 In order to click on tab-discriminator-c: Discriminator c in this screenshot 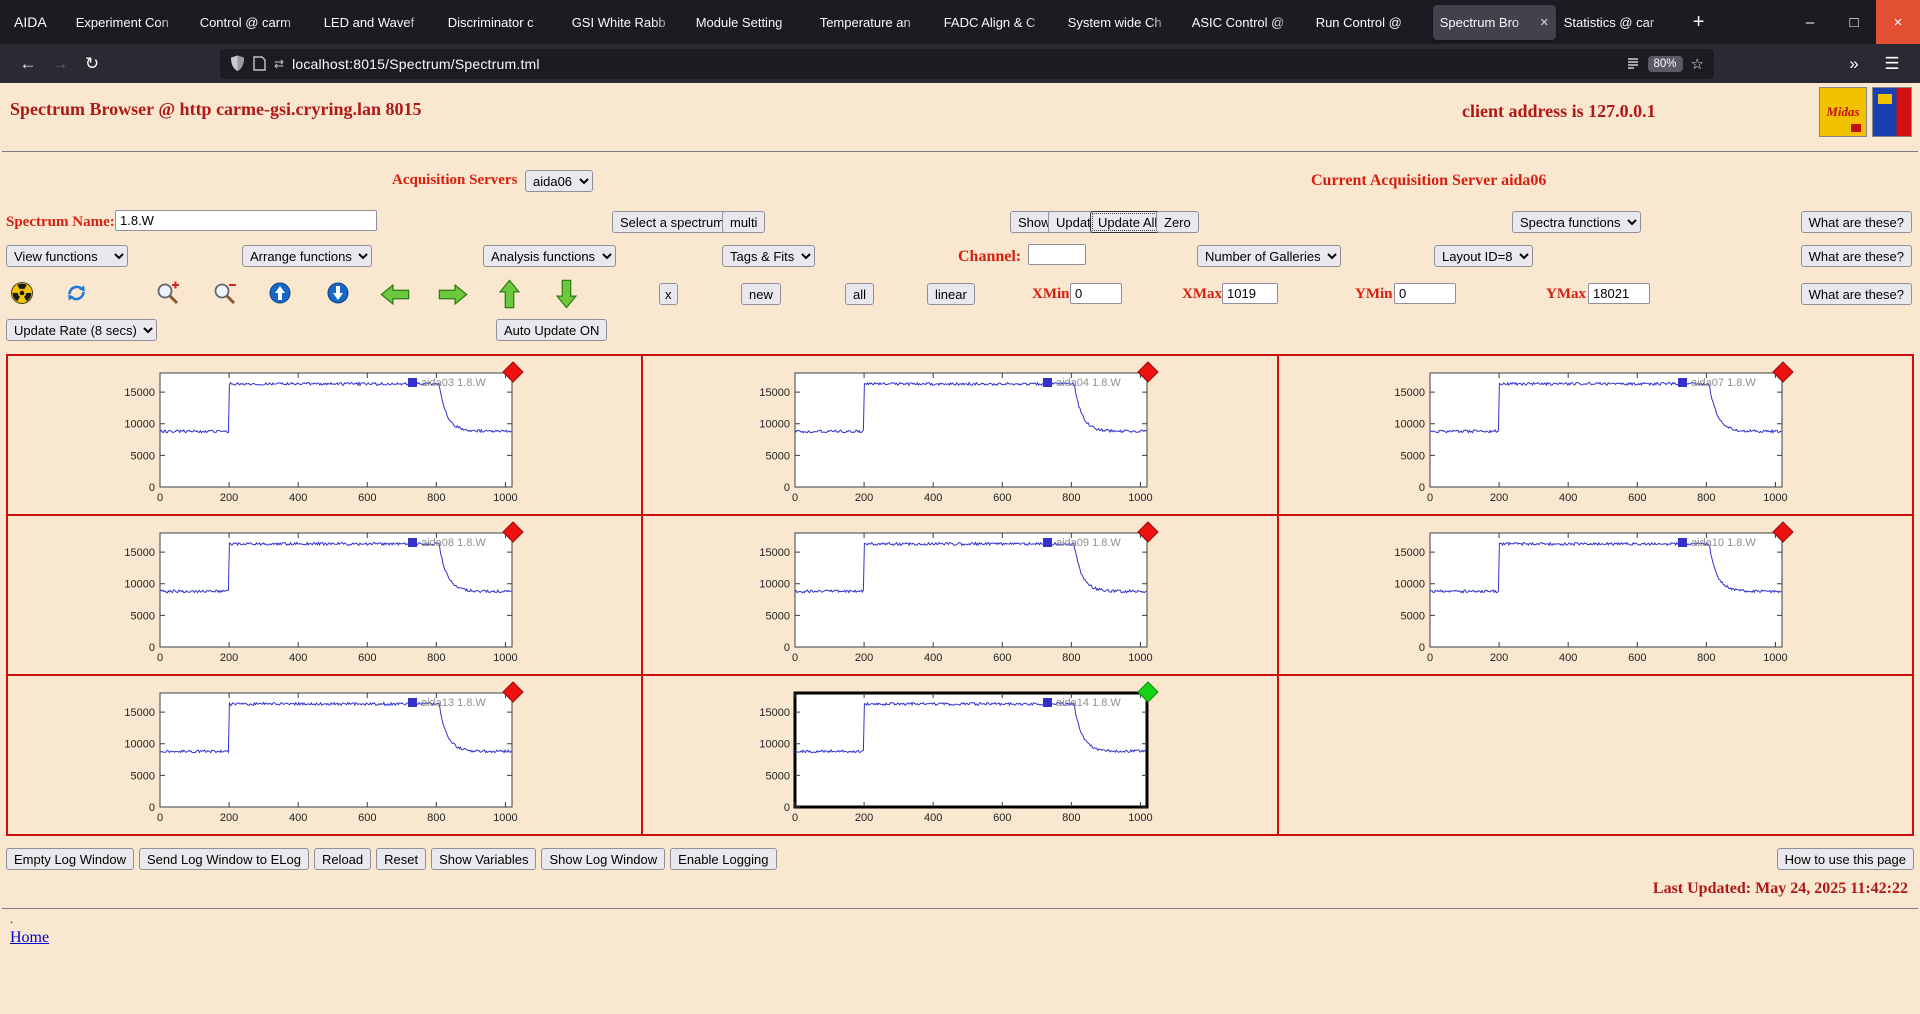, I will do `click(502, 22)`.